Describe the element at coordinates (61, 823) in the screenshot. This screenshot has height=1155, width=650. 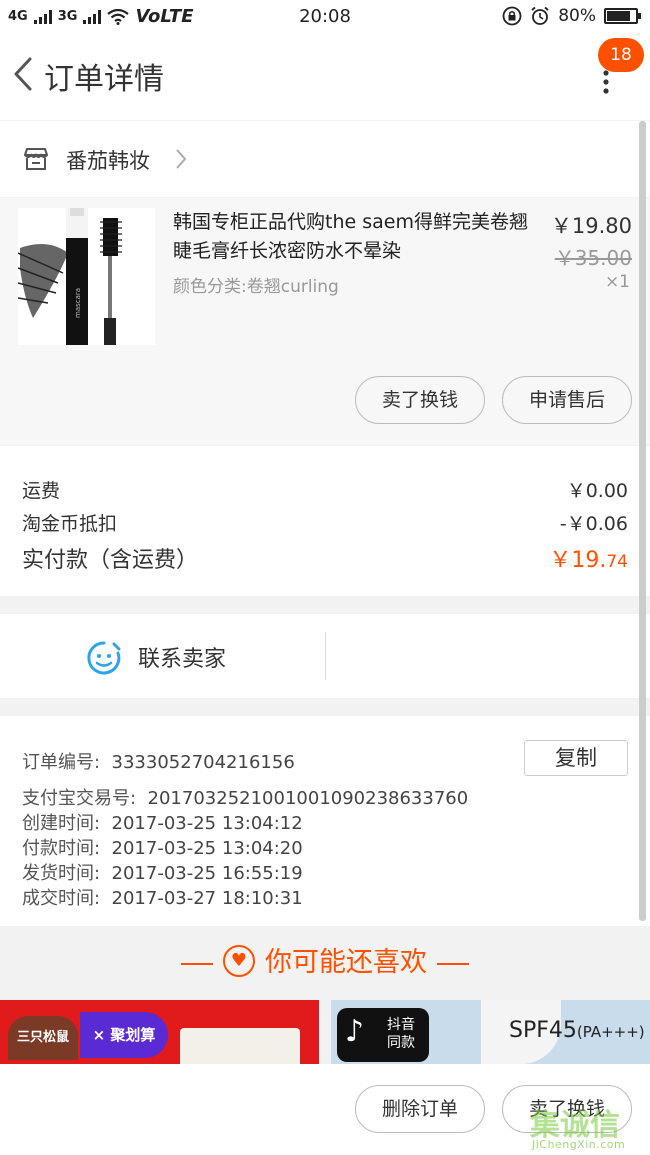
I see `created-time-label: 创建时间:` at that location.